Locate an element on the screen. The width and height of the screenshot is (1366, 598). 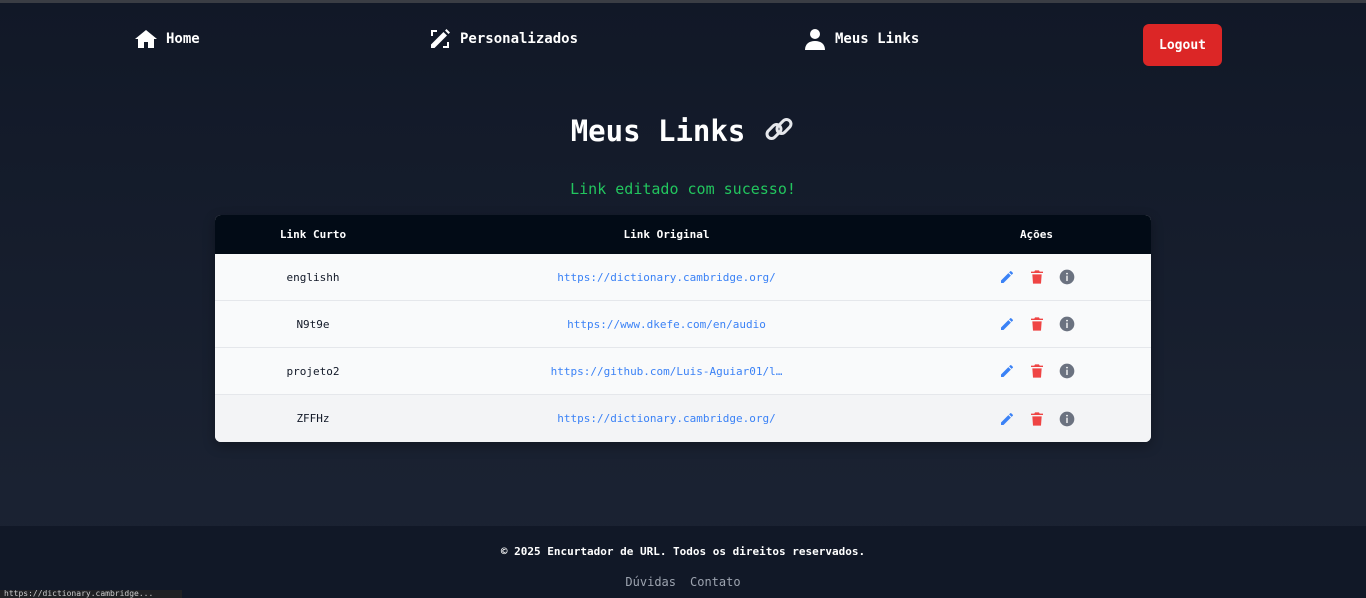
home-icon is located at coordinates (146, 39).